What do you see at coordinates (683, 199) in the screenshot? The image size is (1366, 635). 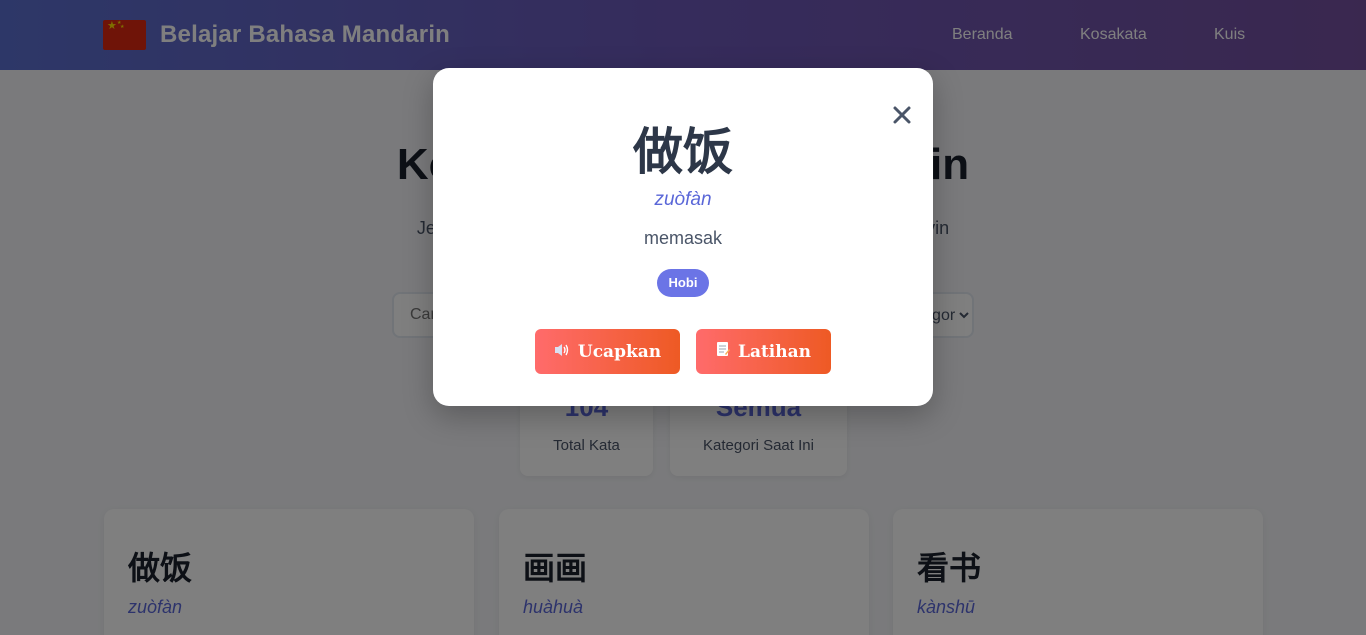 I see `modal-pinyin: zuòfàn` at bounding box center [683, 199].